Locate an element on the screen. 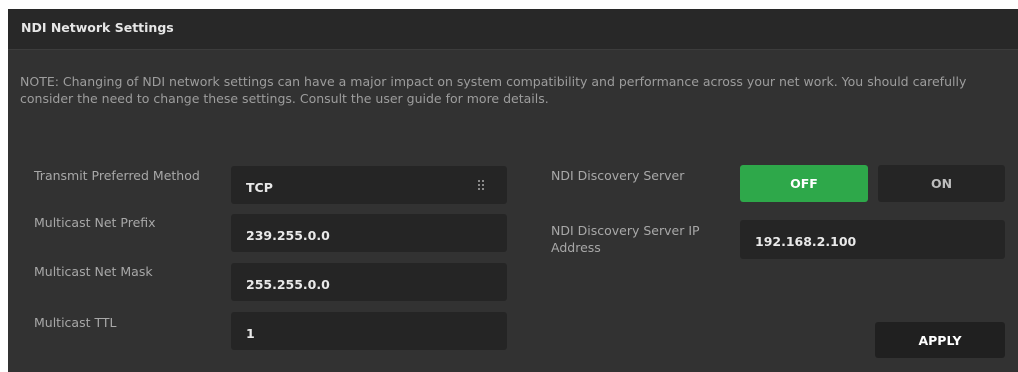  multicast-ttl-label: Multicast TTL is located at coordinates (75, 322).